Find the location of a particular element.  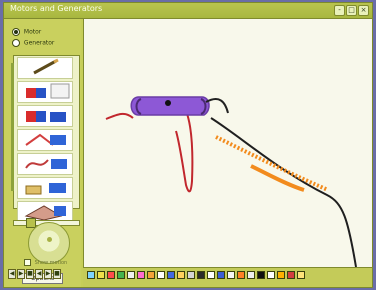

playback-controls: ◀ ▶ ■ ◀ ▶ ■ is located at coordinates (34, 275).